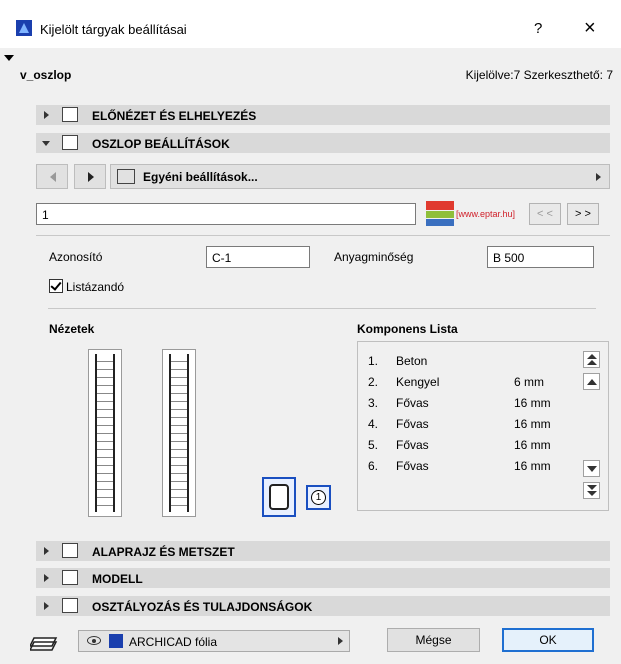 This screenshot has width=621, height=664. What do you see at coordinates (473, 385) in the screenshot?
I see `list-item: 2. Kengyel 6 mm` at bounding box center [473, 385].